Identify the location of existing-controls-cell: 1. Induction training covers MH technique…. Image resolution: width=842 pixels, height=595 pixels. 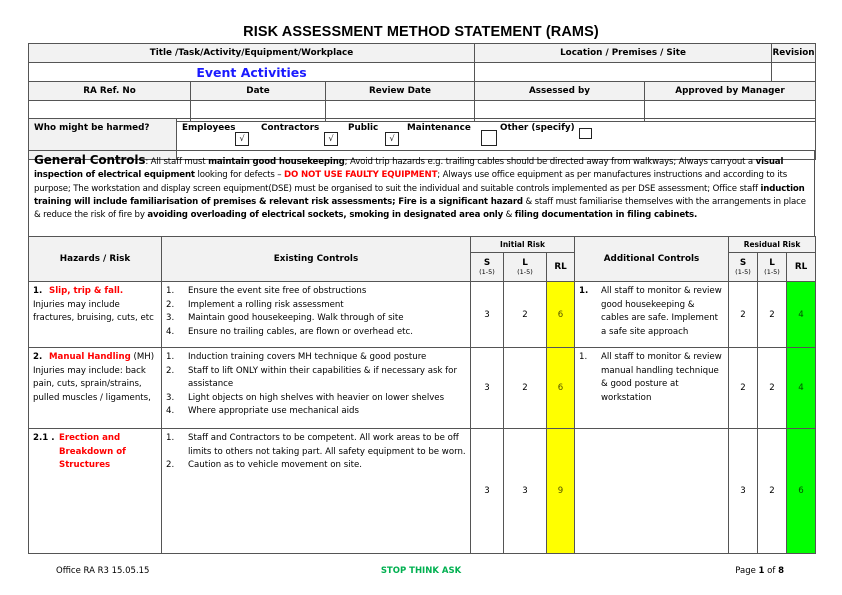
(316, 388).